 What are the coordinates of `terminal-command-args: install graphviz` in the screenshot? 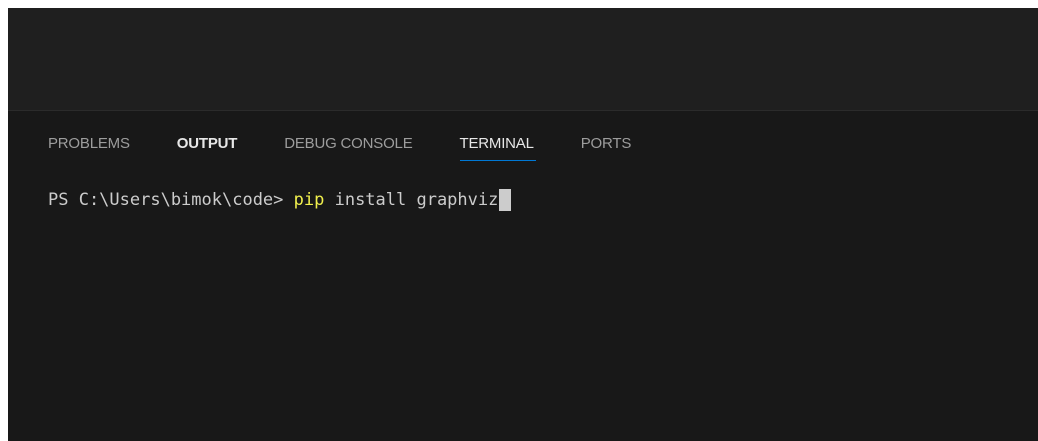 It's located at (411, 200).